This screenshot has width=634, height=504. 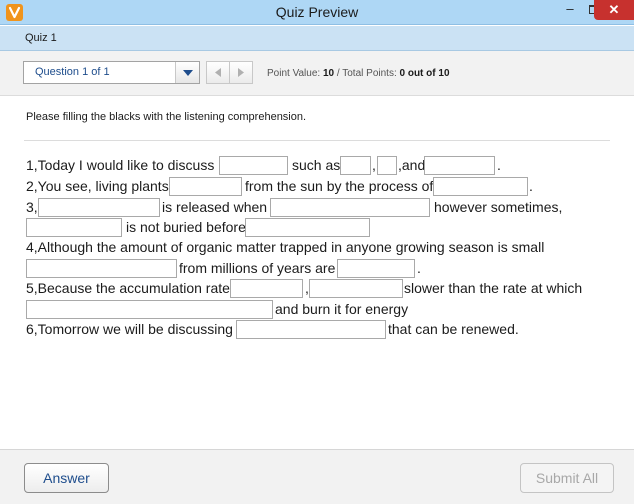 What do you see at coordinates (453, 329) in the screenshot?
I see `sentence-text: that can be renewed.` at bounding box center [453, 329].